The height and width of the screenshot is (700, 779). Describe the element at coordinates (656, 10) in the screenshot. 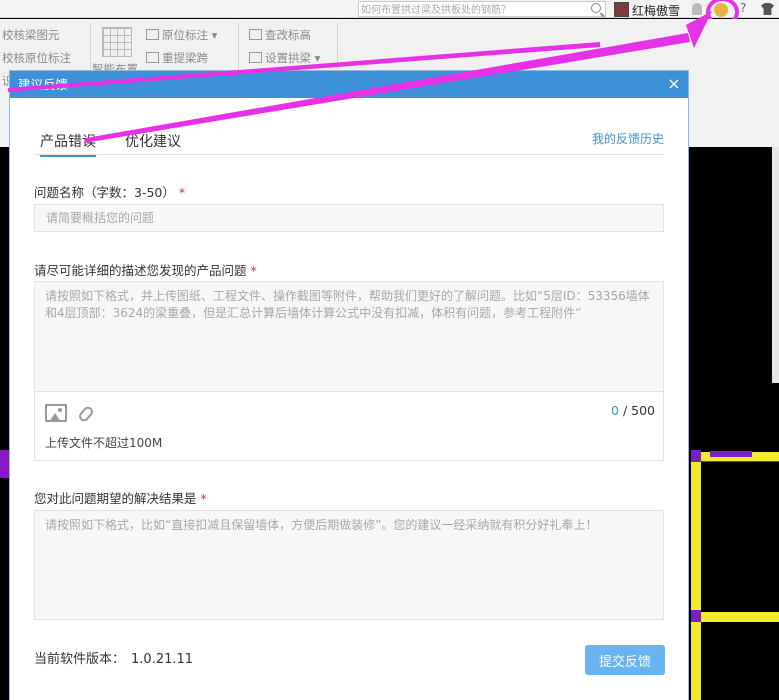

I see `user-name: 红梅傲雪` at that location.